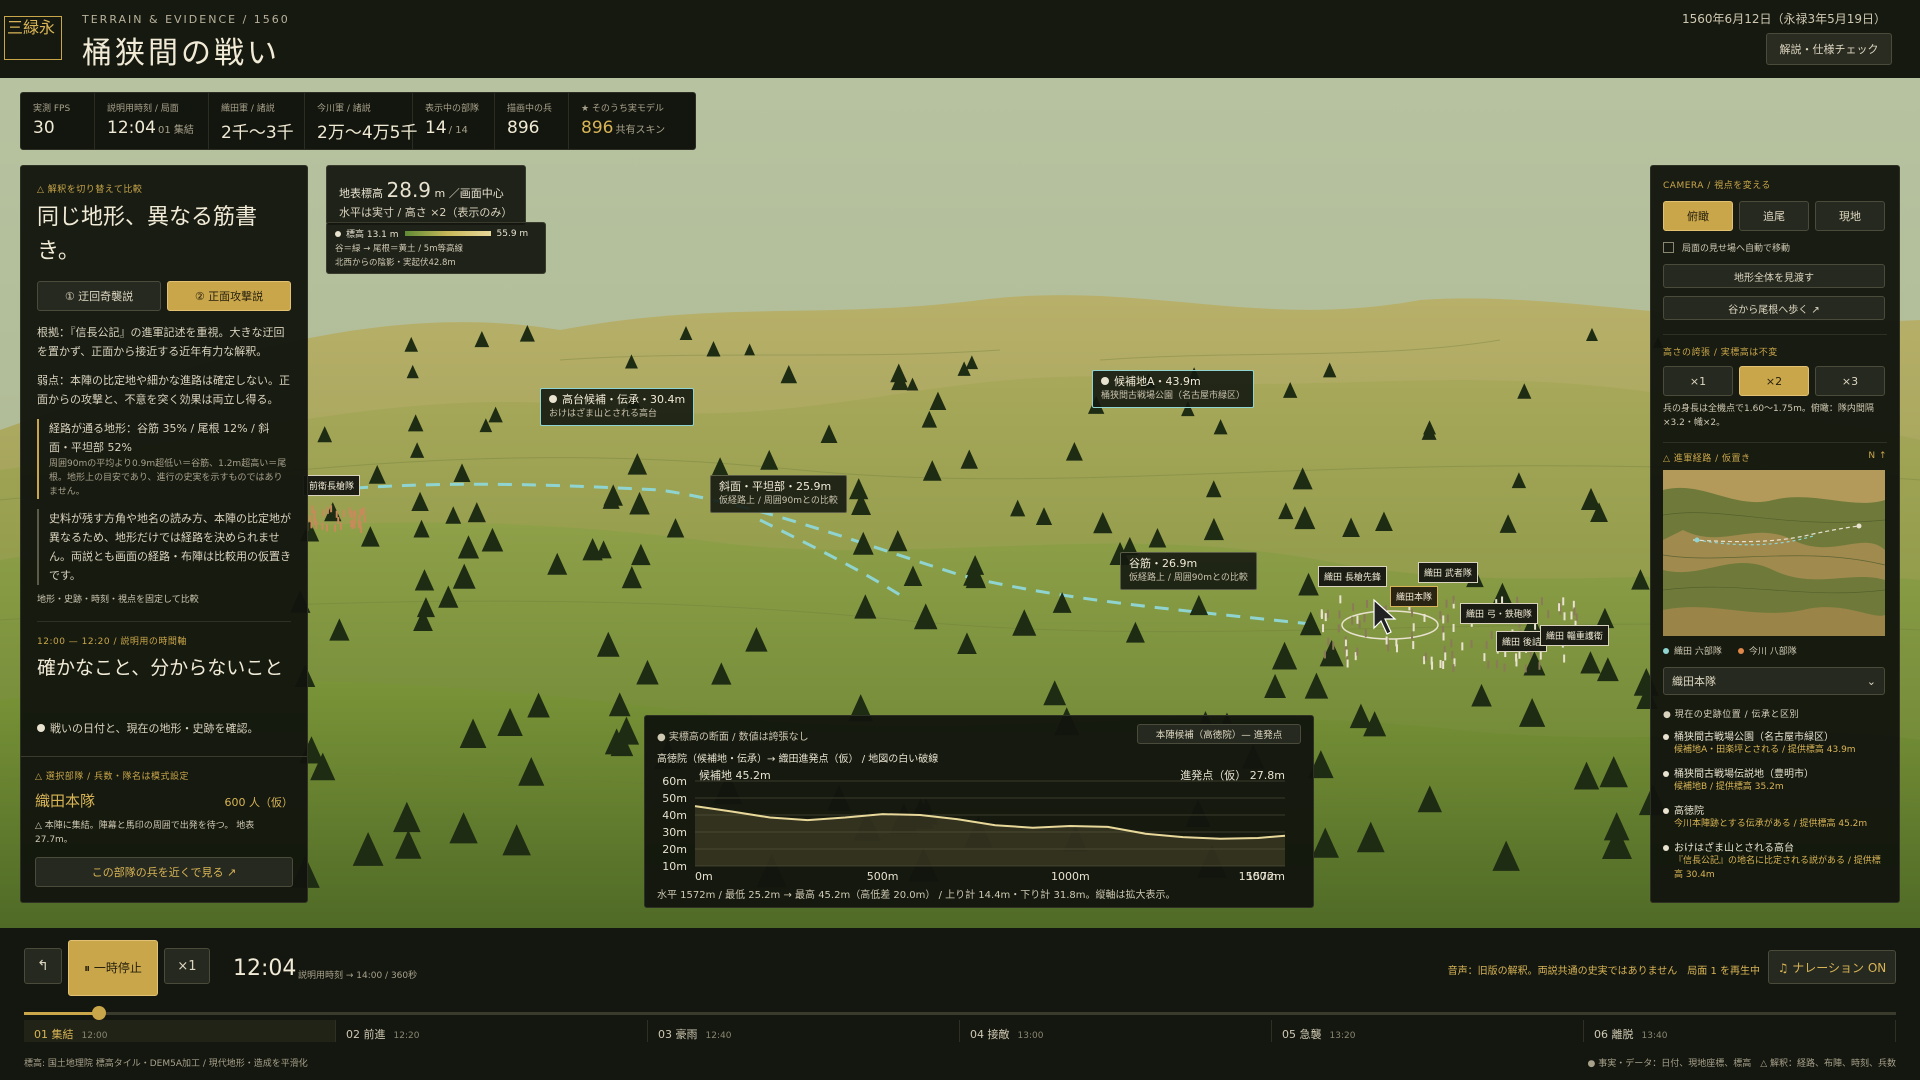 Image resolution: width=1920 pixels, height=1080 pixels. What do you see at coordinates (1698, 381) in the screenshot?
I see `height-x1-button: ×1` at bounding box center [1698, 381].